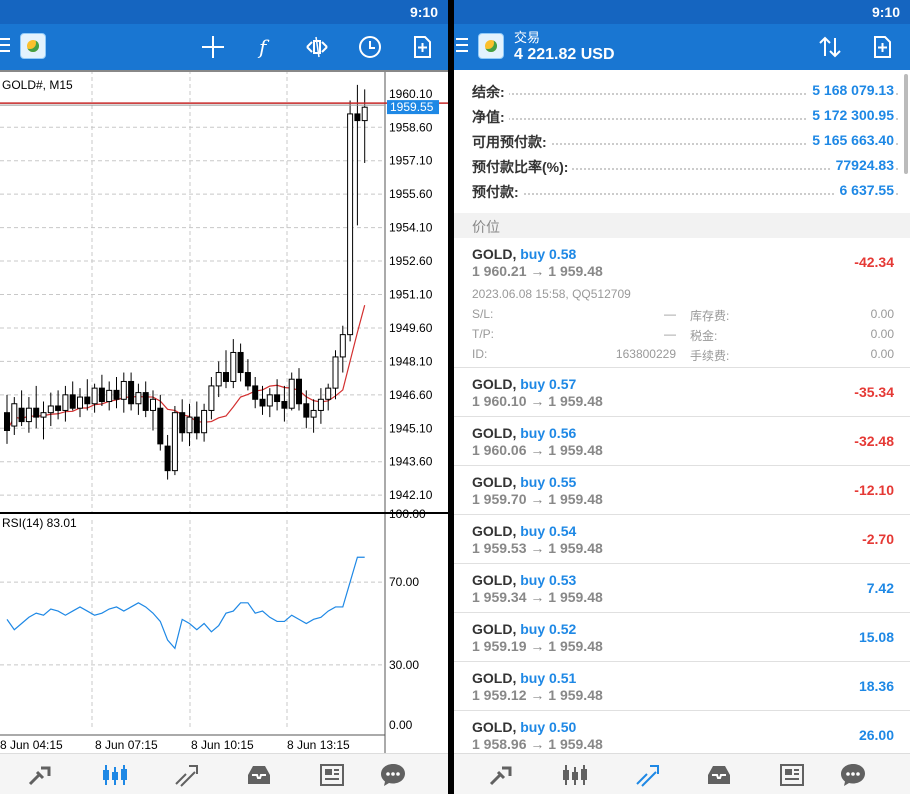  What do you see at coordinates (876, 686) in the screenshot?
I see `position-profit: 18.36` at bounding box center [876, 686].